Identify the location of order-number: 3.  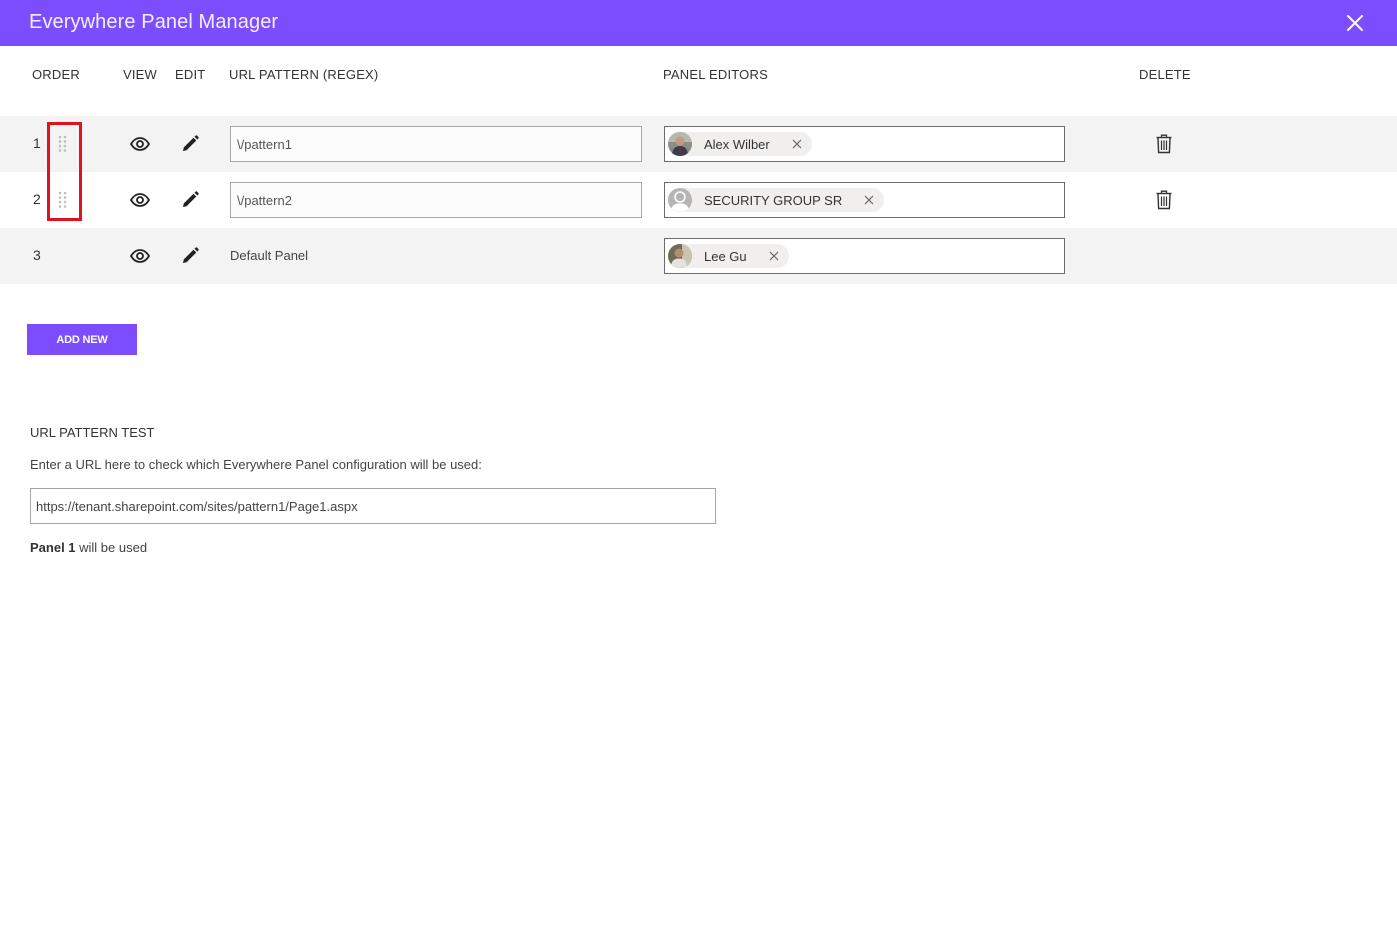
(37, 255).